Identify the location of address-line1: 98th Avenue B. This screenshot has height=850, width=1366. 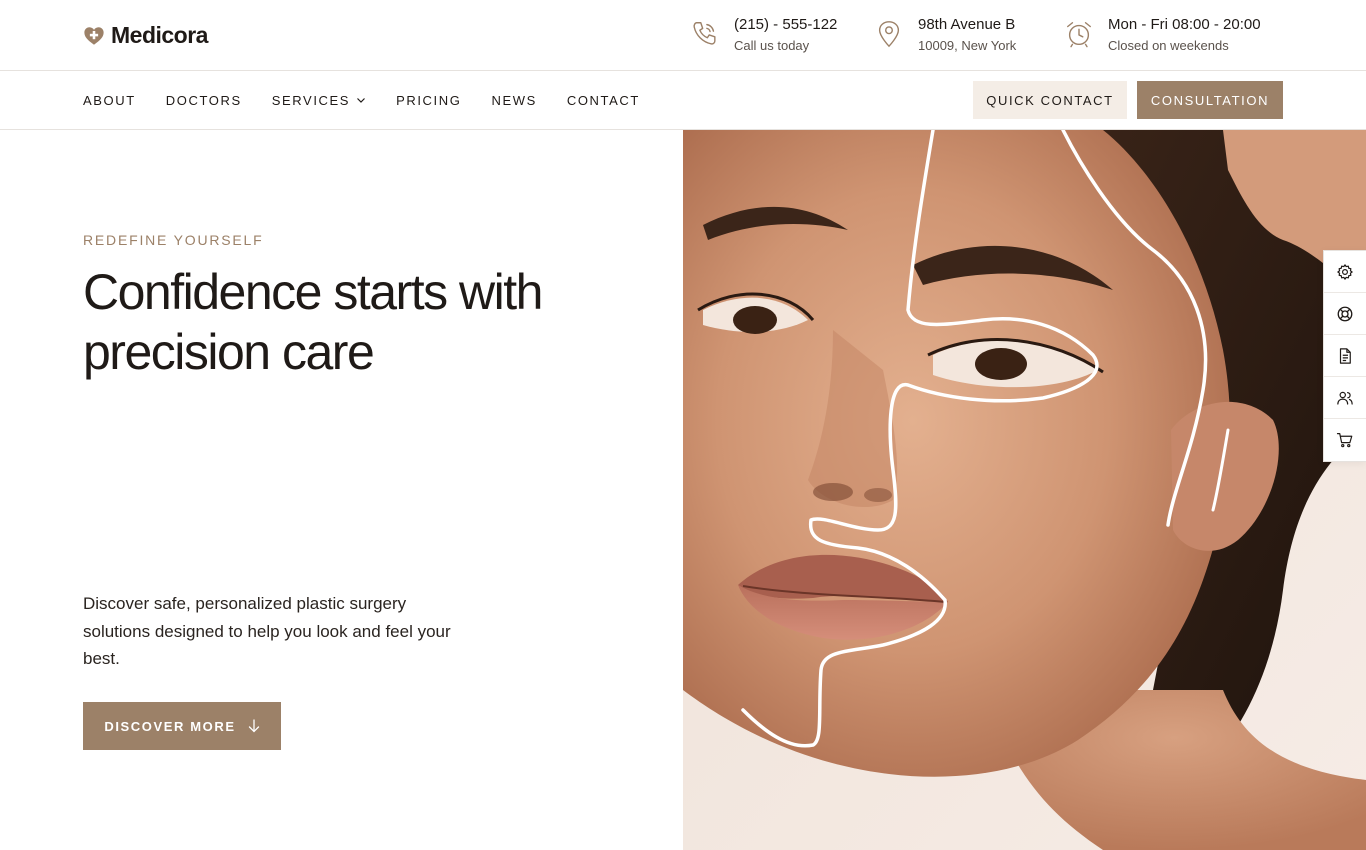
(967, 24).